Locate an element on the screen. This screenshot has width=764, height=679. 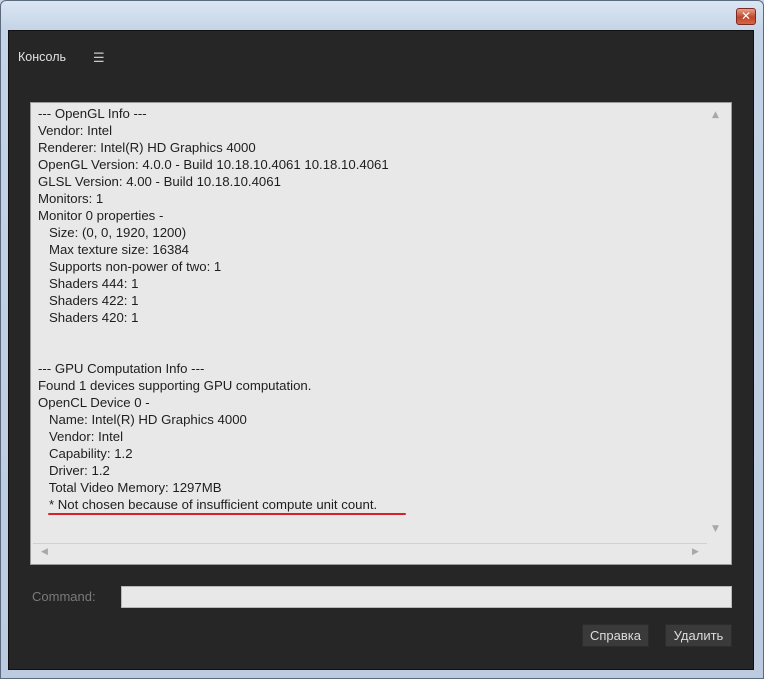
console-line: Name: Intel(R) HD Graphics 4000 is located at coordinates (142, 419).